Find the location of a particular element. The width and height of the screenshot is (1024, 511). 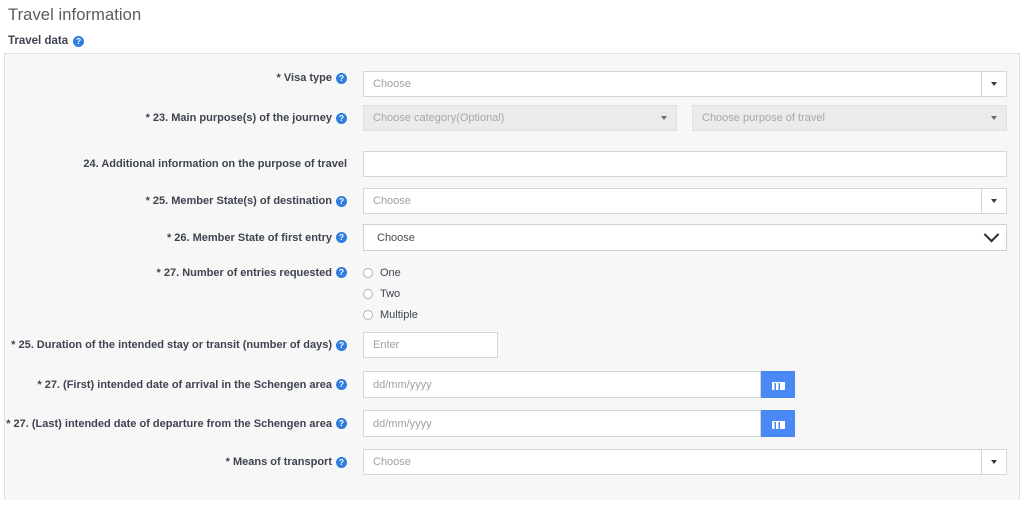

field-visa-type: Choose is located at coordinates (683, 84).